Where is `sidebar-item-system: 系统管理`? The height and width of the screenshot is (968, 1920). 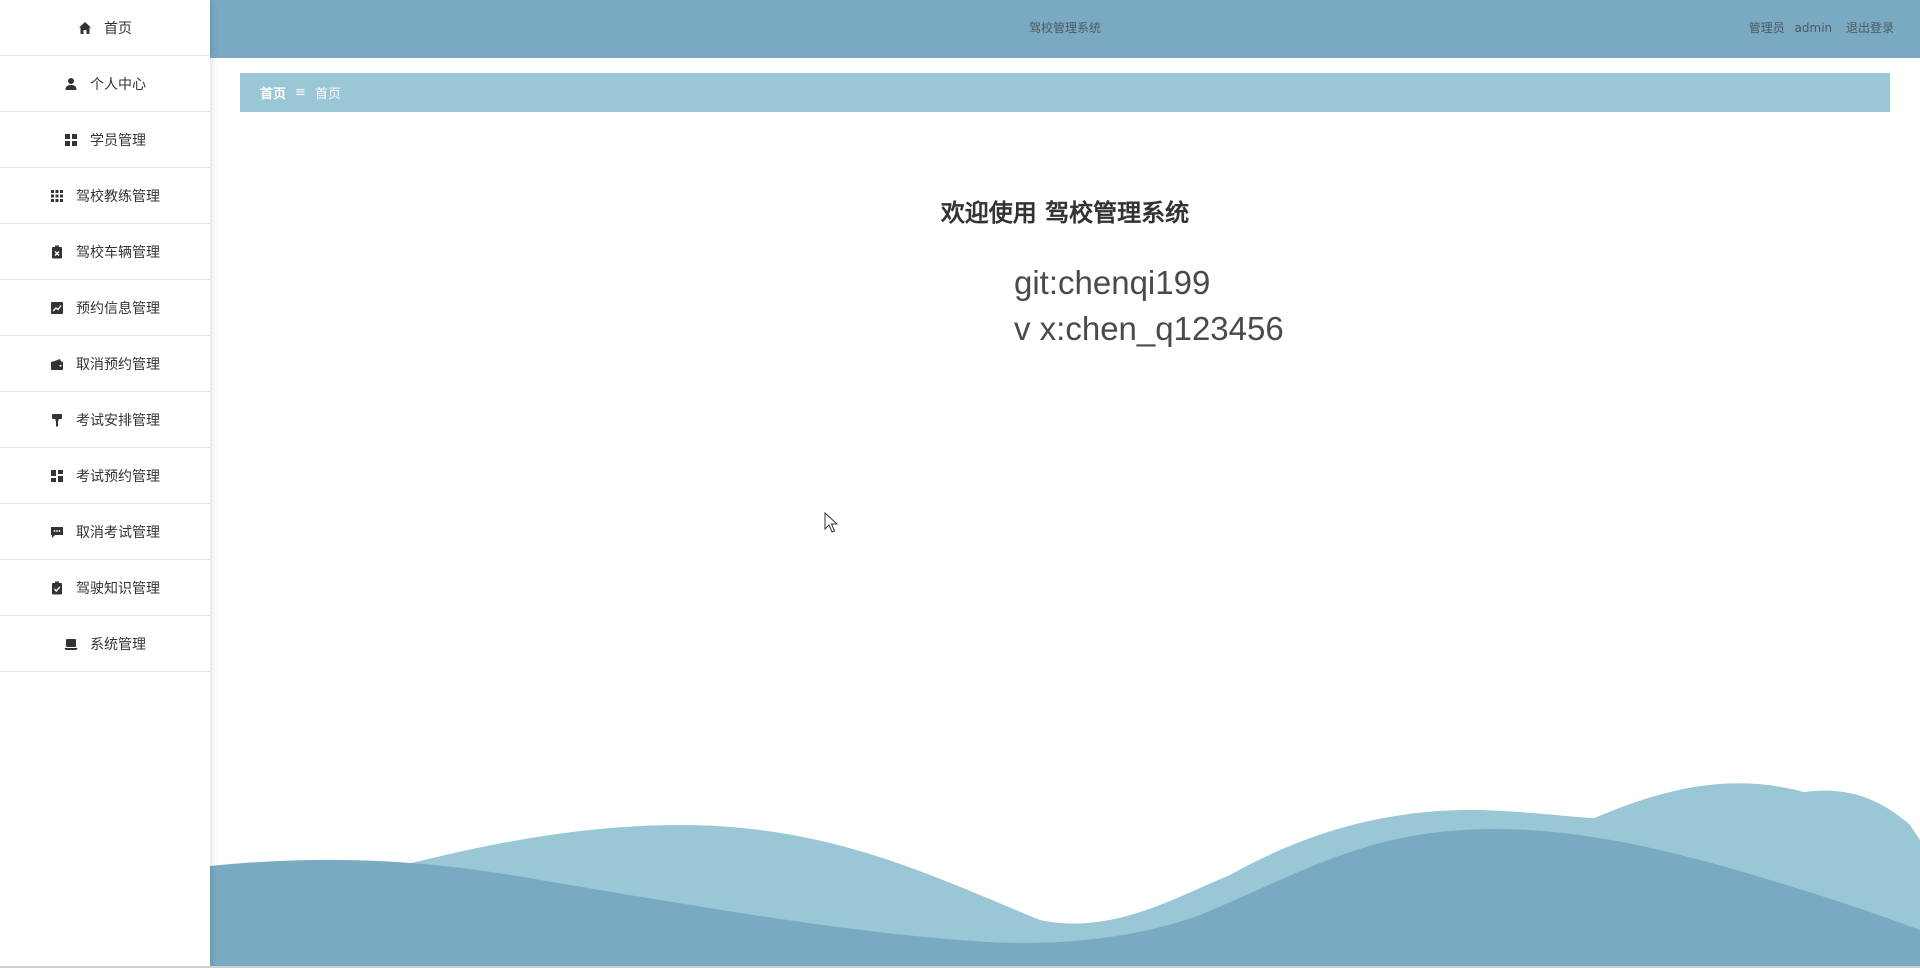 sidebar-item-system: 系统管理 is located at coordinates (105, 644).